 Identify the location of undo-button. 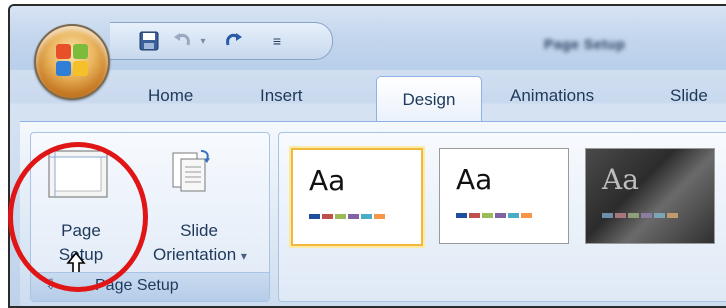
(183, 41).